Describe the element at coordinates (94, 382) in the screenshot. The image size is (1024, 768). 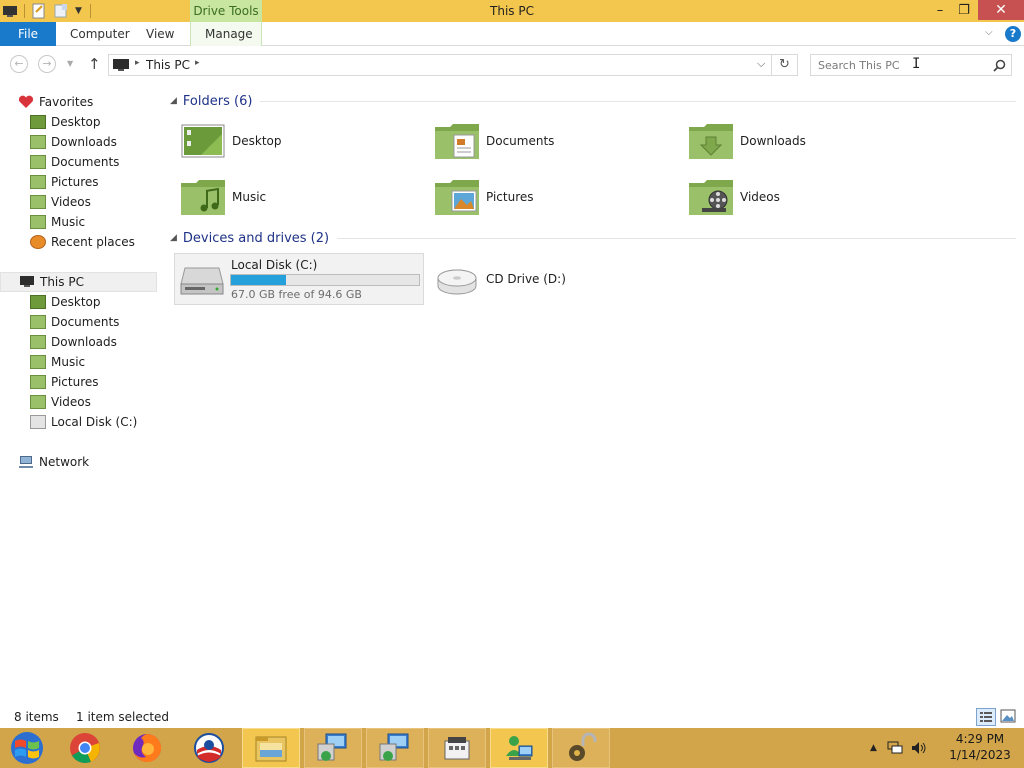
I see `nav-pc-pictures: Pictures` at that location.